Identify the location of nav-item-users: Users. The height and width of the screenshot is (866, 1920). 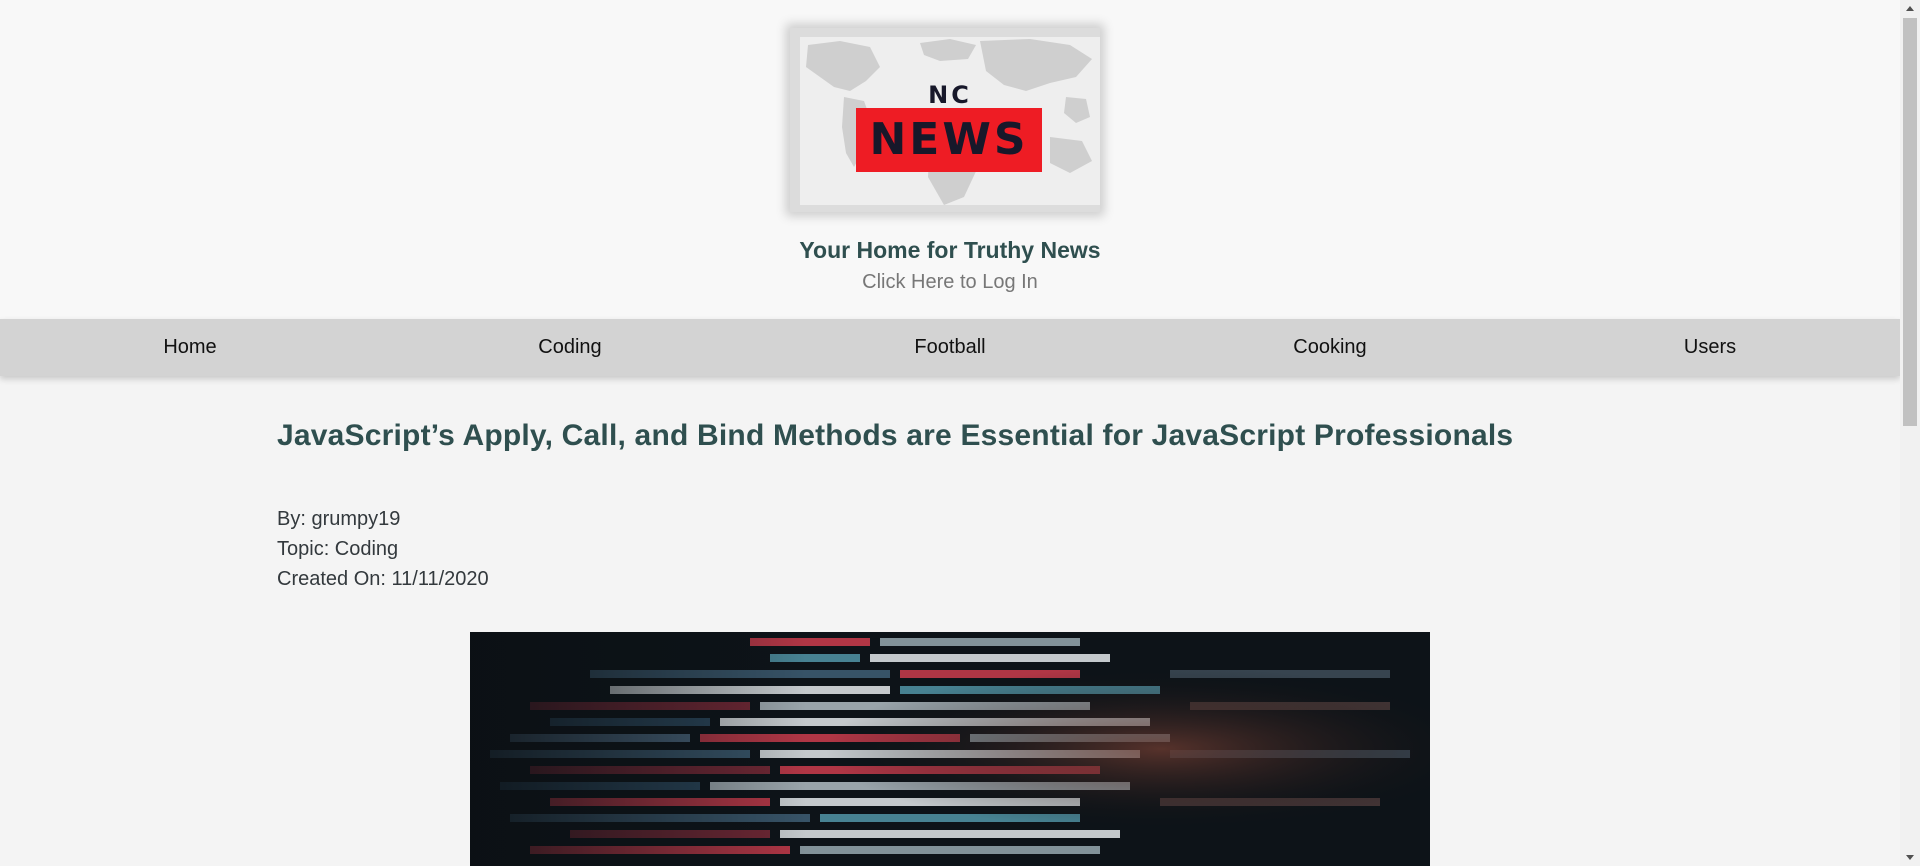
(1710, 347).